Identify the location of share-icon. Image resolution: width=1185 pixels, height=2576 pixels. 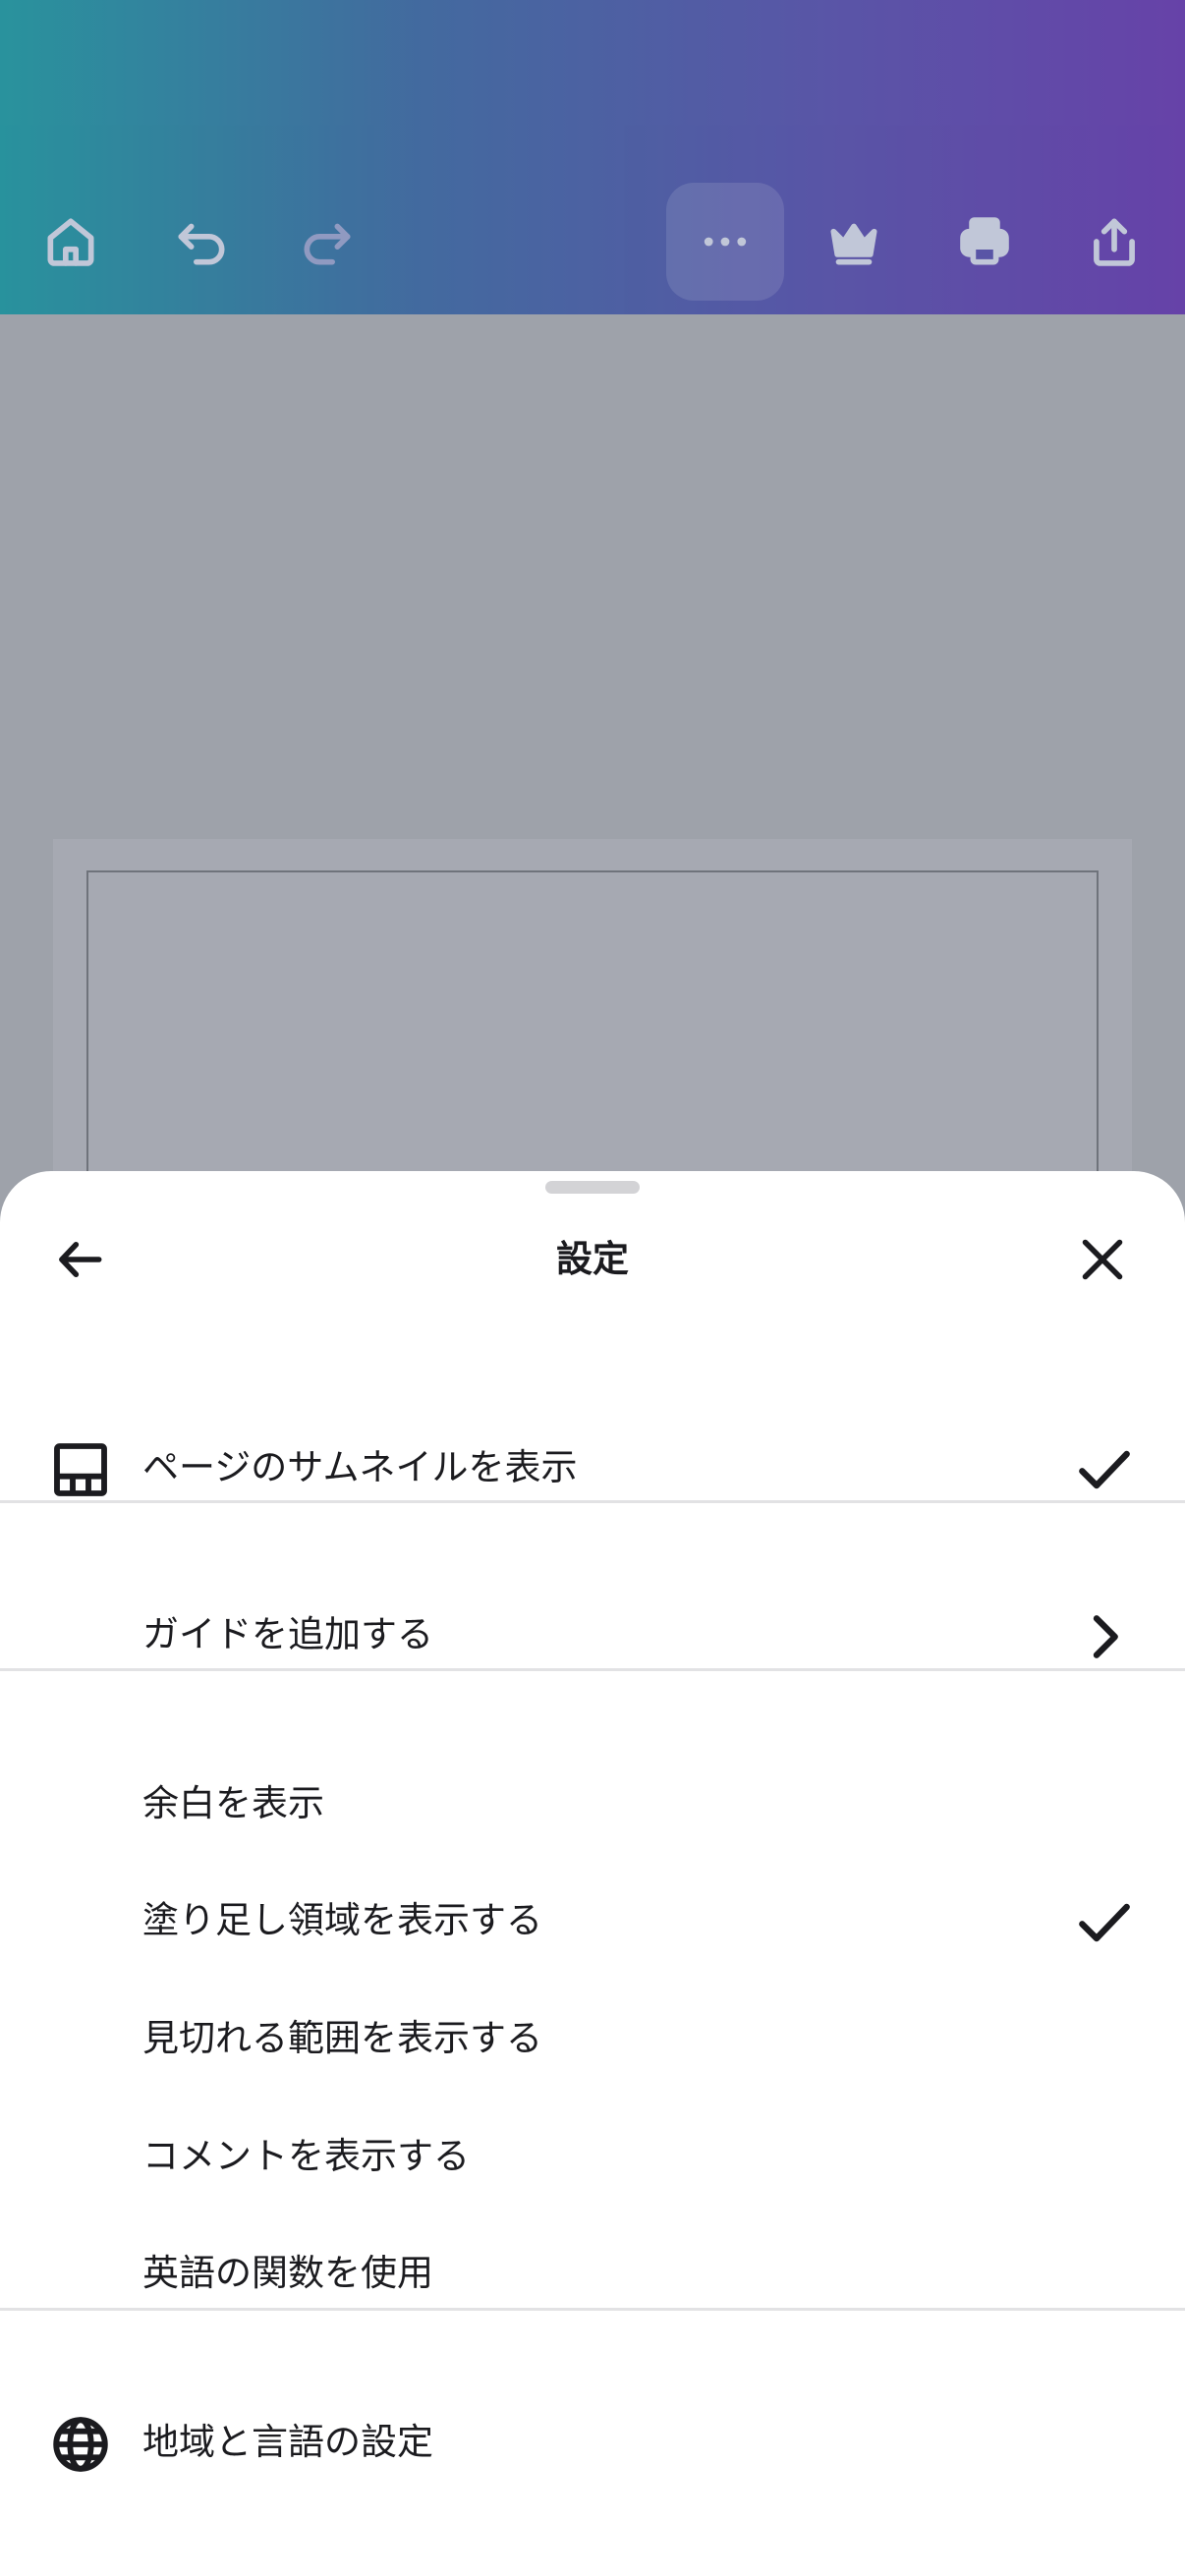
(1115, 242).